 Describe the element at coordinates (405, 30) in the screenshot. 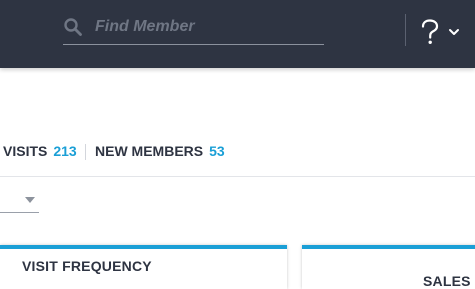

I see `header-divider` at that location.